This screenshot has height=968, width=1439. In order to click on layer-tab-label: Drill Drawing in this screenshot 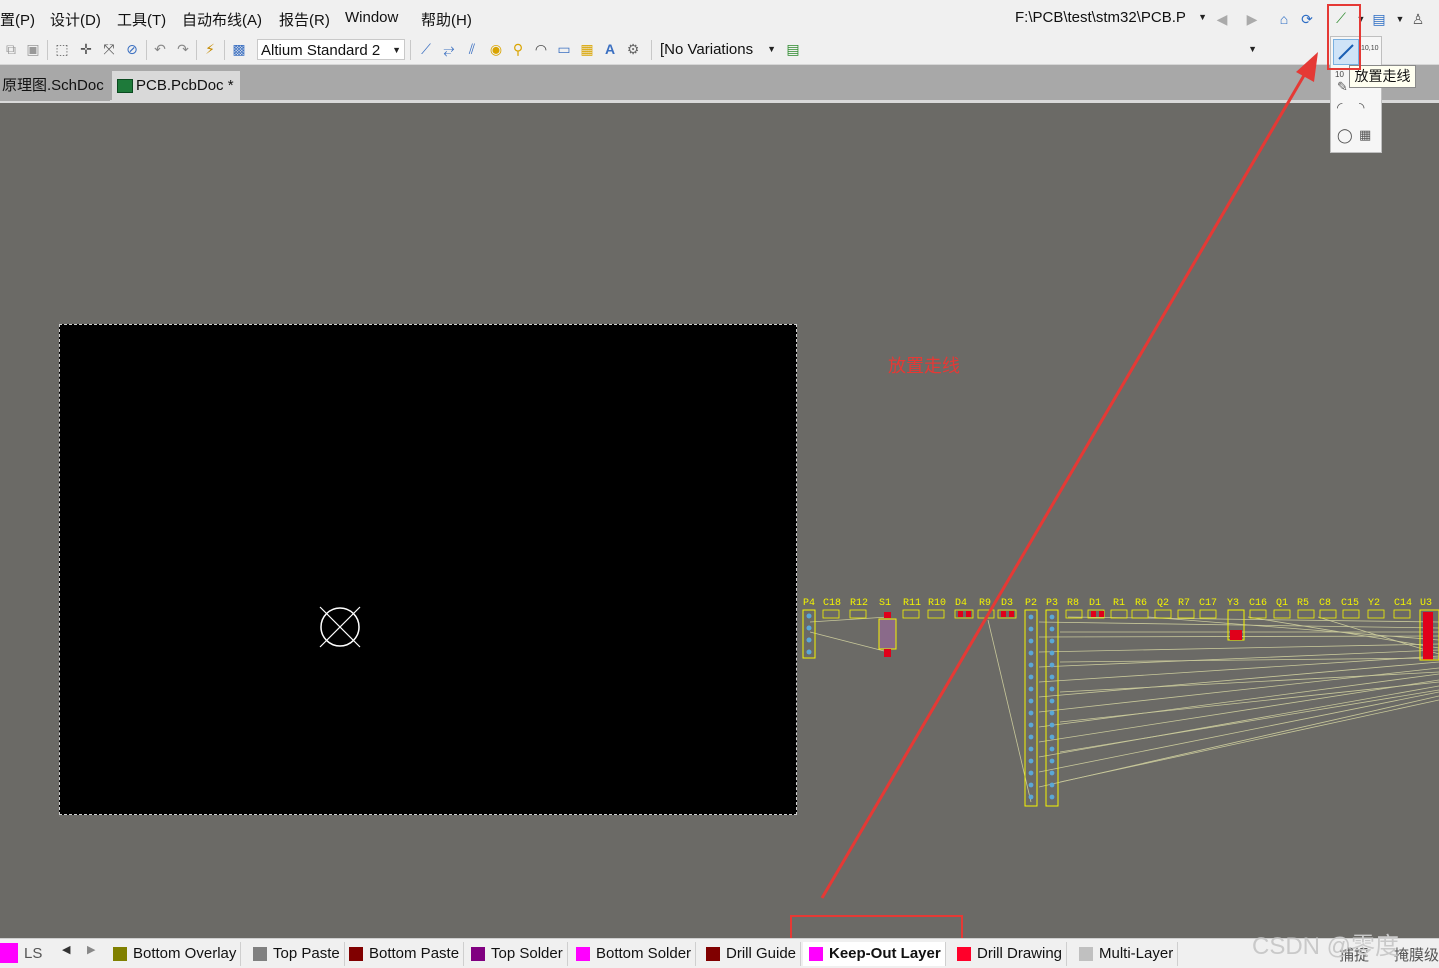, I will do `click(1020, 953)`.